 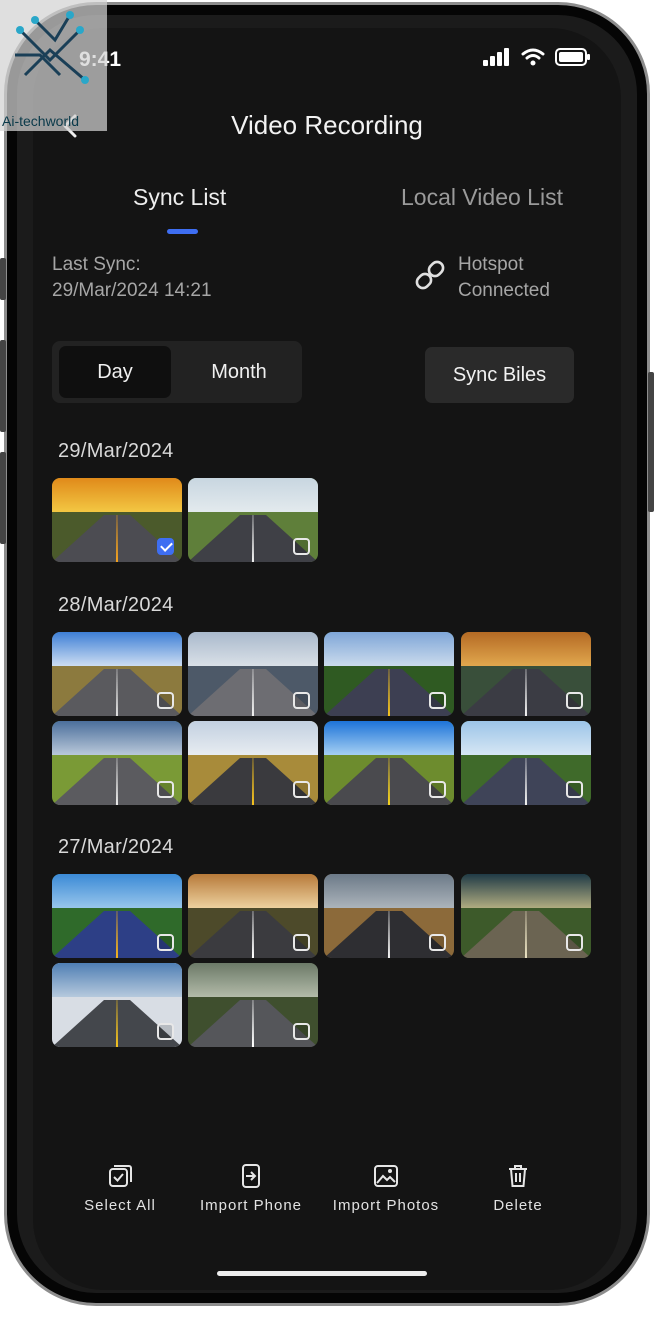 What do you see at coordinates (386, 1189) in the screenshot?
I see `import-photos-button: Import Photos` at bounding box center [386, 1189].